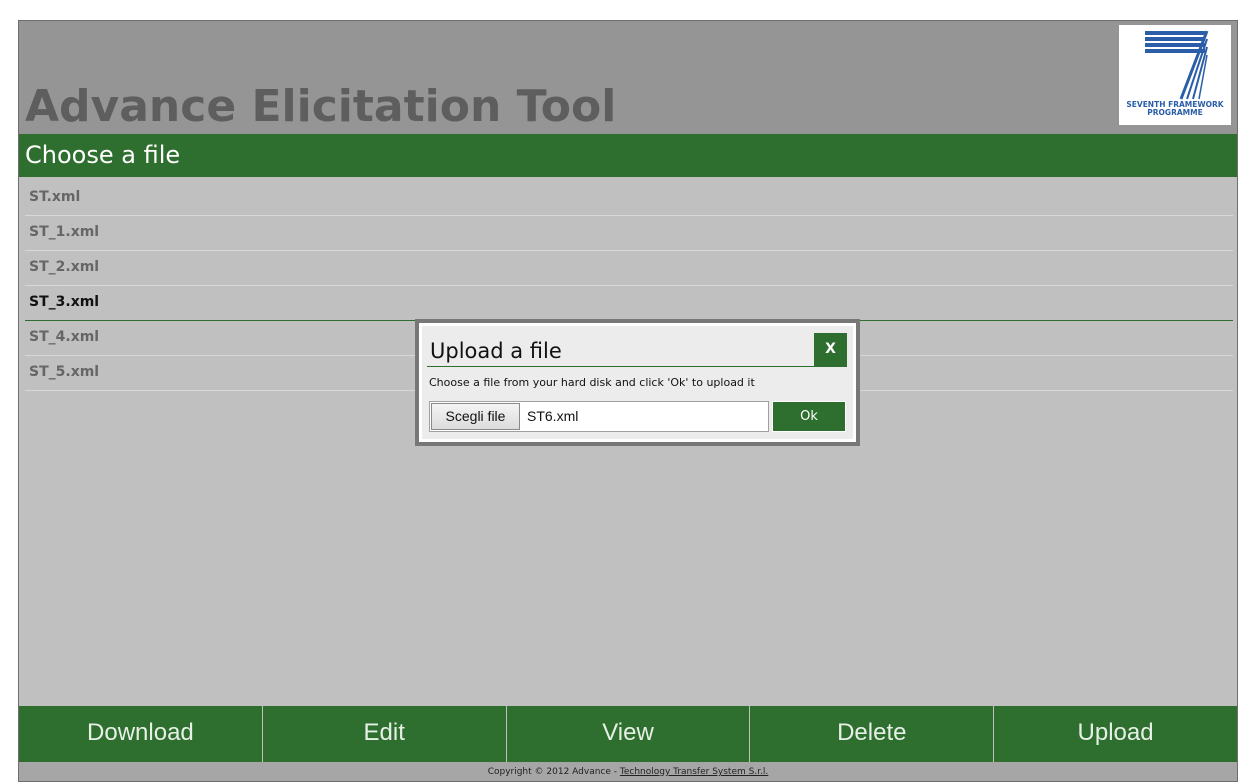 The height and width of the screenshot is (784, 1244). What do you see at coordinates (628, 155) in the screenshot?
I see `section-header: Choose a file` at bounding box center [628, 155].